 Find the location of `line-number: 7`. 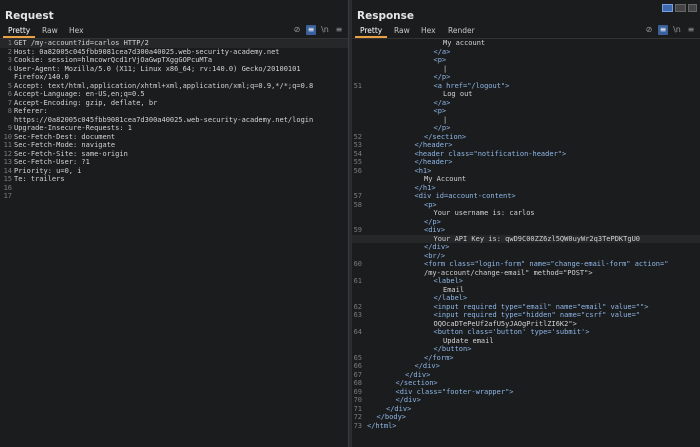

line-number: 7 is located at coordinates (9, 102).